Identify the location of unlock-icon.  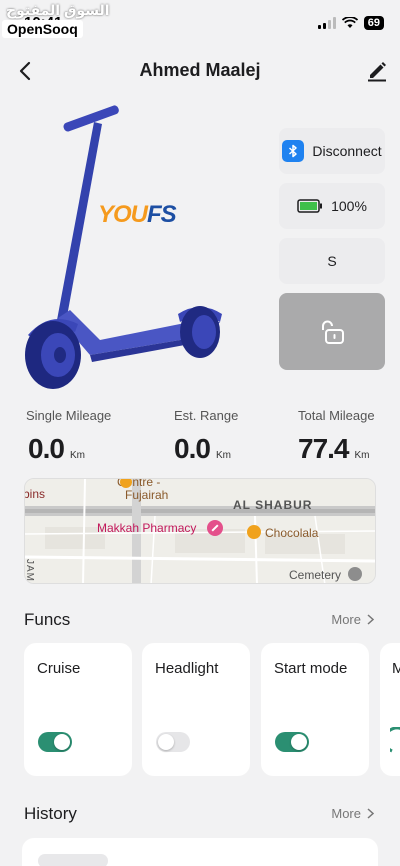
(333, 332).